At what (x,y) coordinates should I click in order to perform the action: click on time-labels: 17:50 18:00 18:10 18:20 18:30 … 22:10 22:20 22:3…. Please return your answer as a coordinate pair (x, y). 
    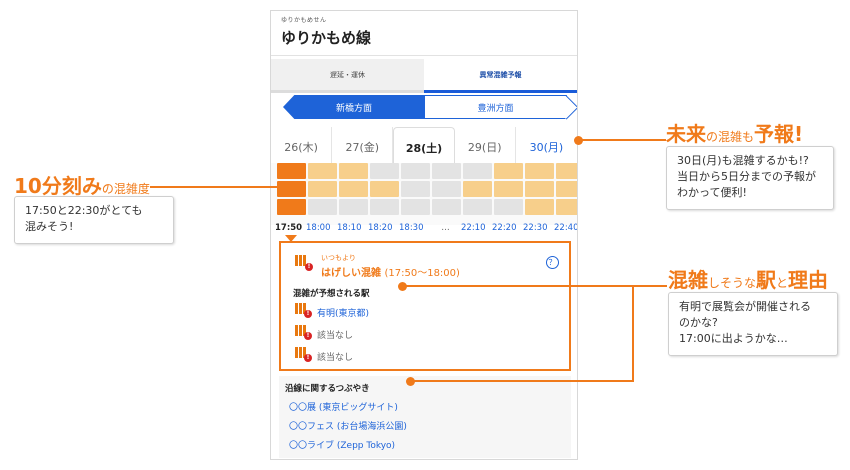
    Looking at the image, I should click on (426, 228).